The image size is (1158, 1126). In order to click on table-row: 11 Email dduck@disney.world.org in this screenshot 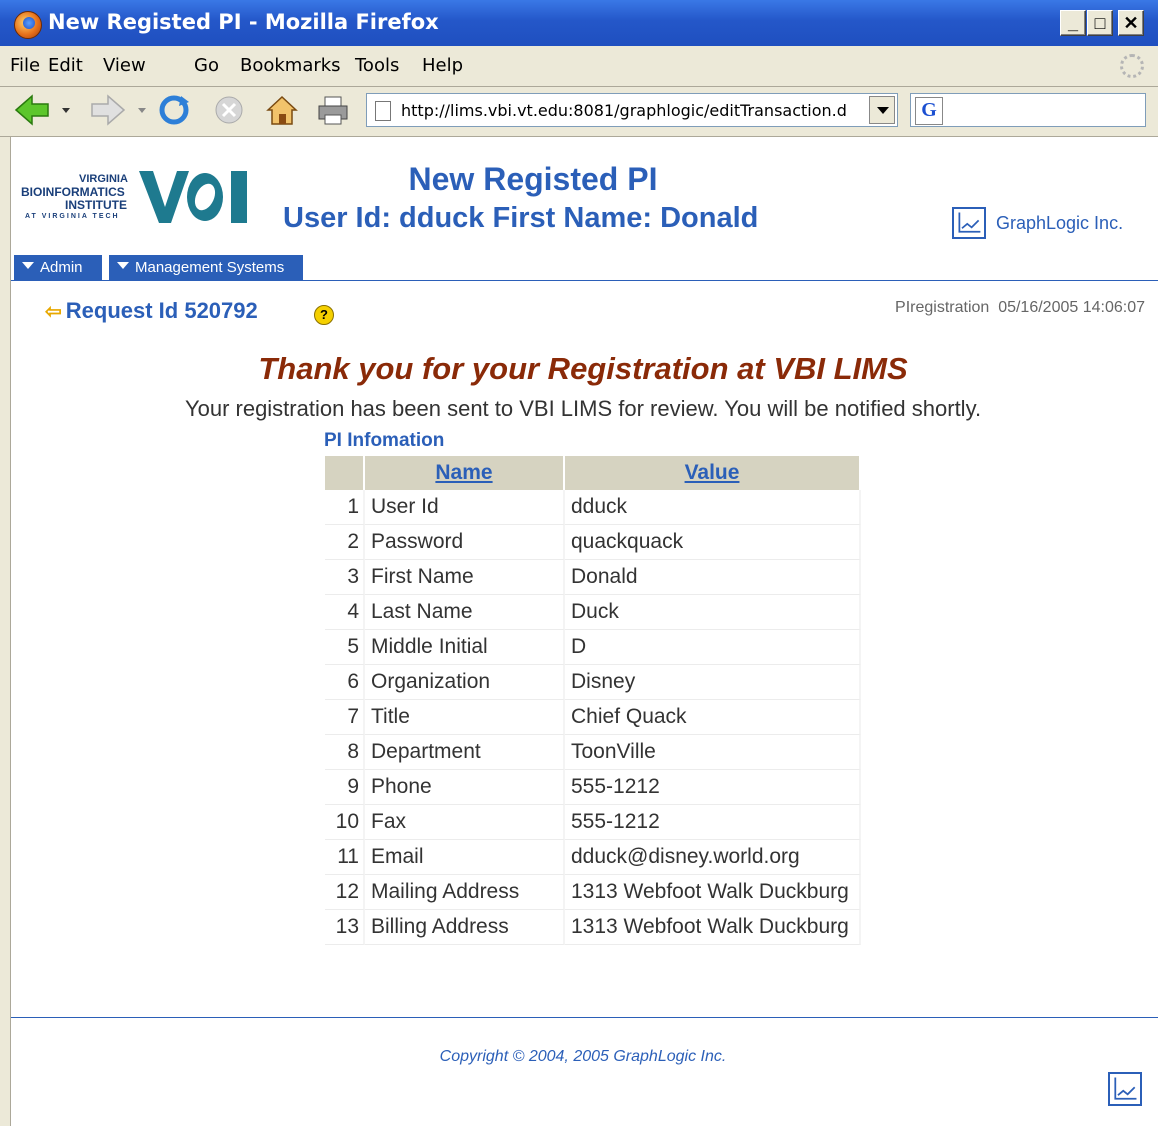, I will do `click(593, 857)`.